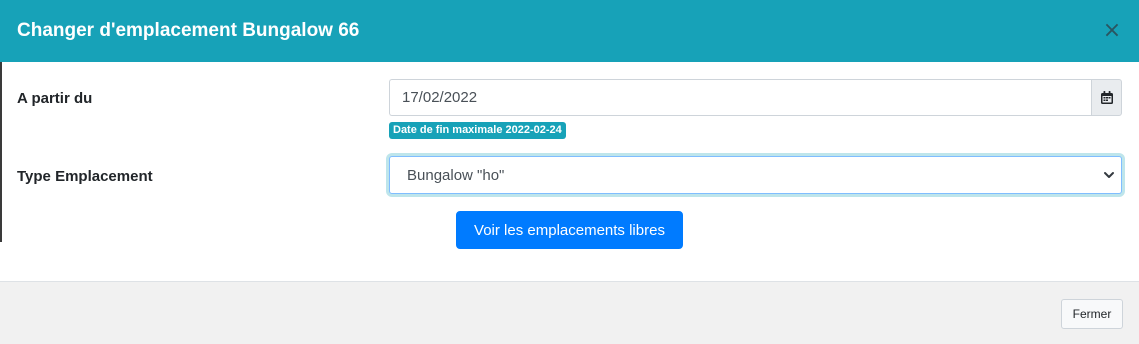 This screenshot has height=344, width=1139. I want to click on view-free-locations-button: Voir les emplacements libres, so click(569, 230).